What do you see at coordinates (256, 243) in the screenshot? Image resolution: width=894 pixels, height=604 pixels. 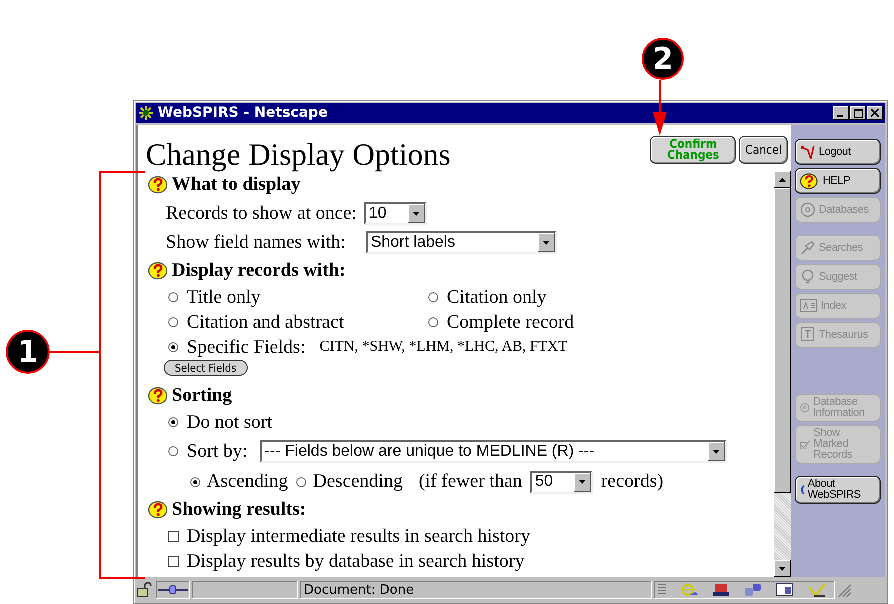 I see `field-label: Show field names with:` at bounding box center [256, 243].